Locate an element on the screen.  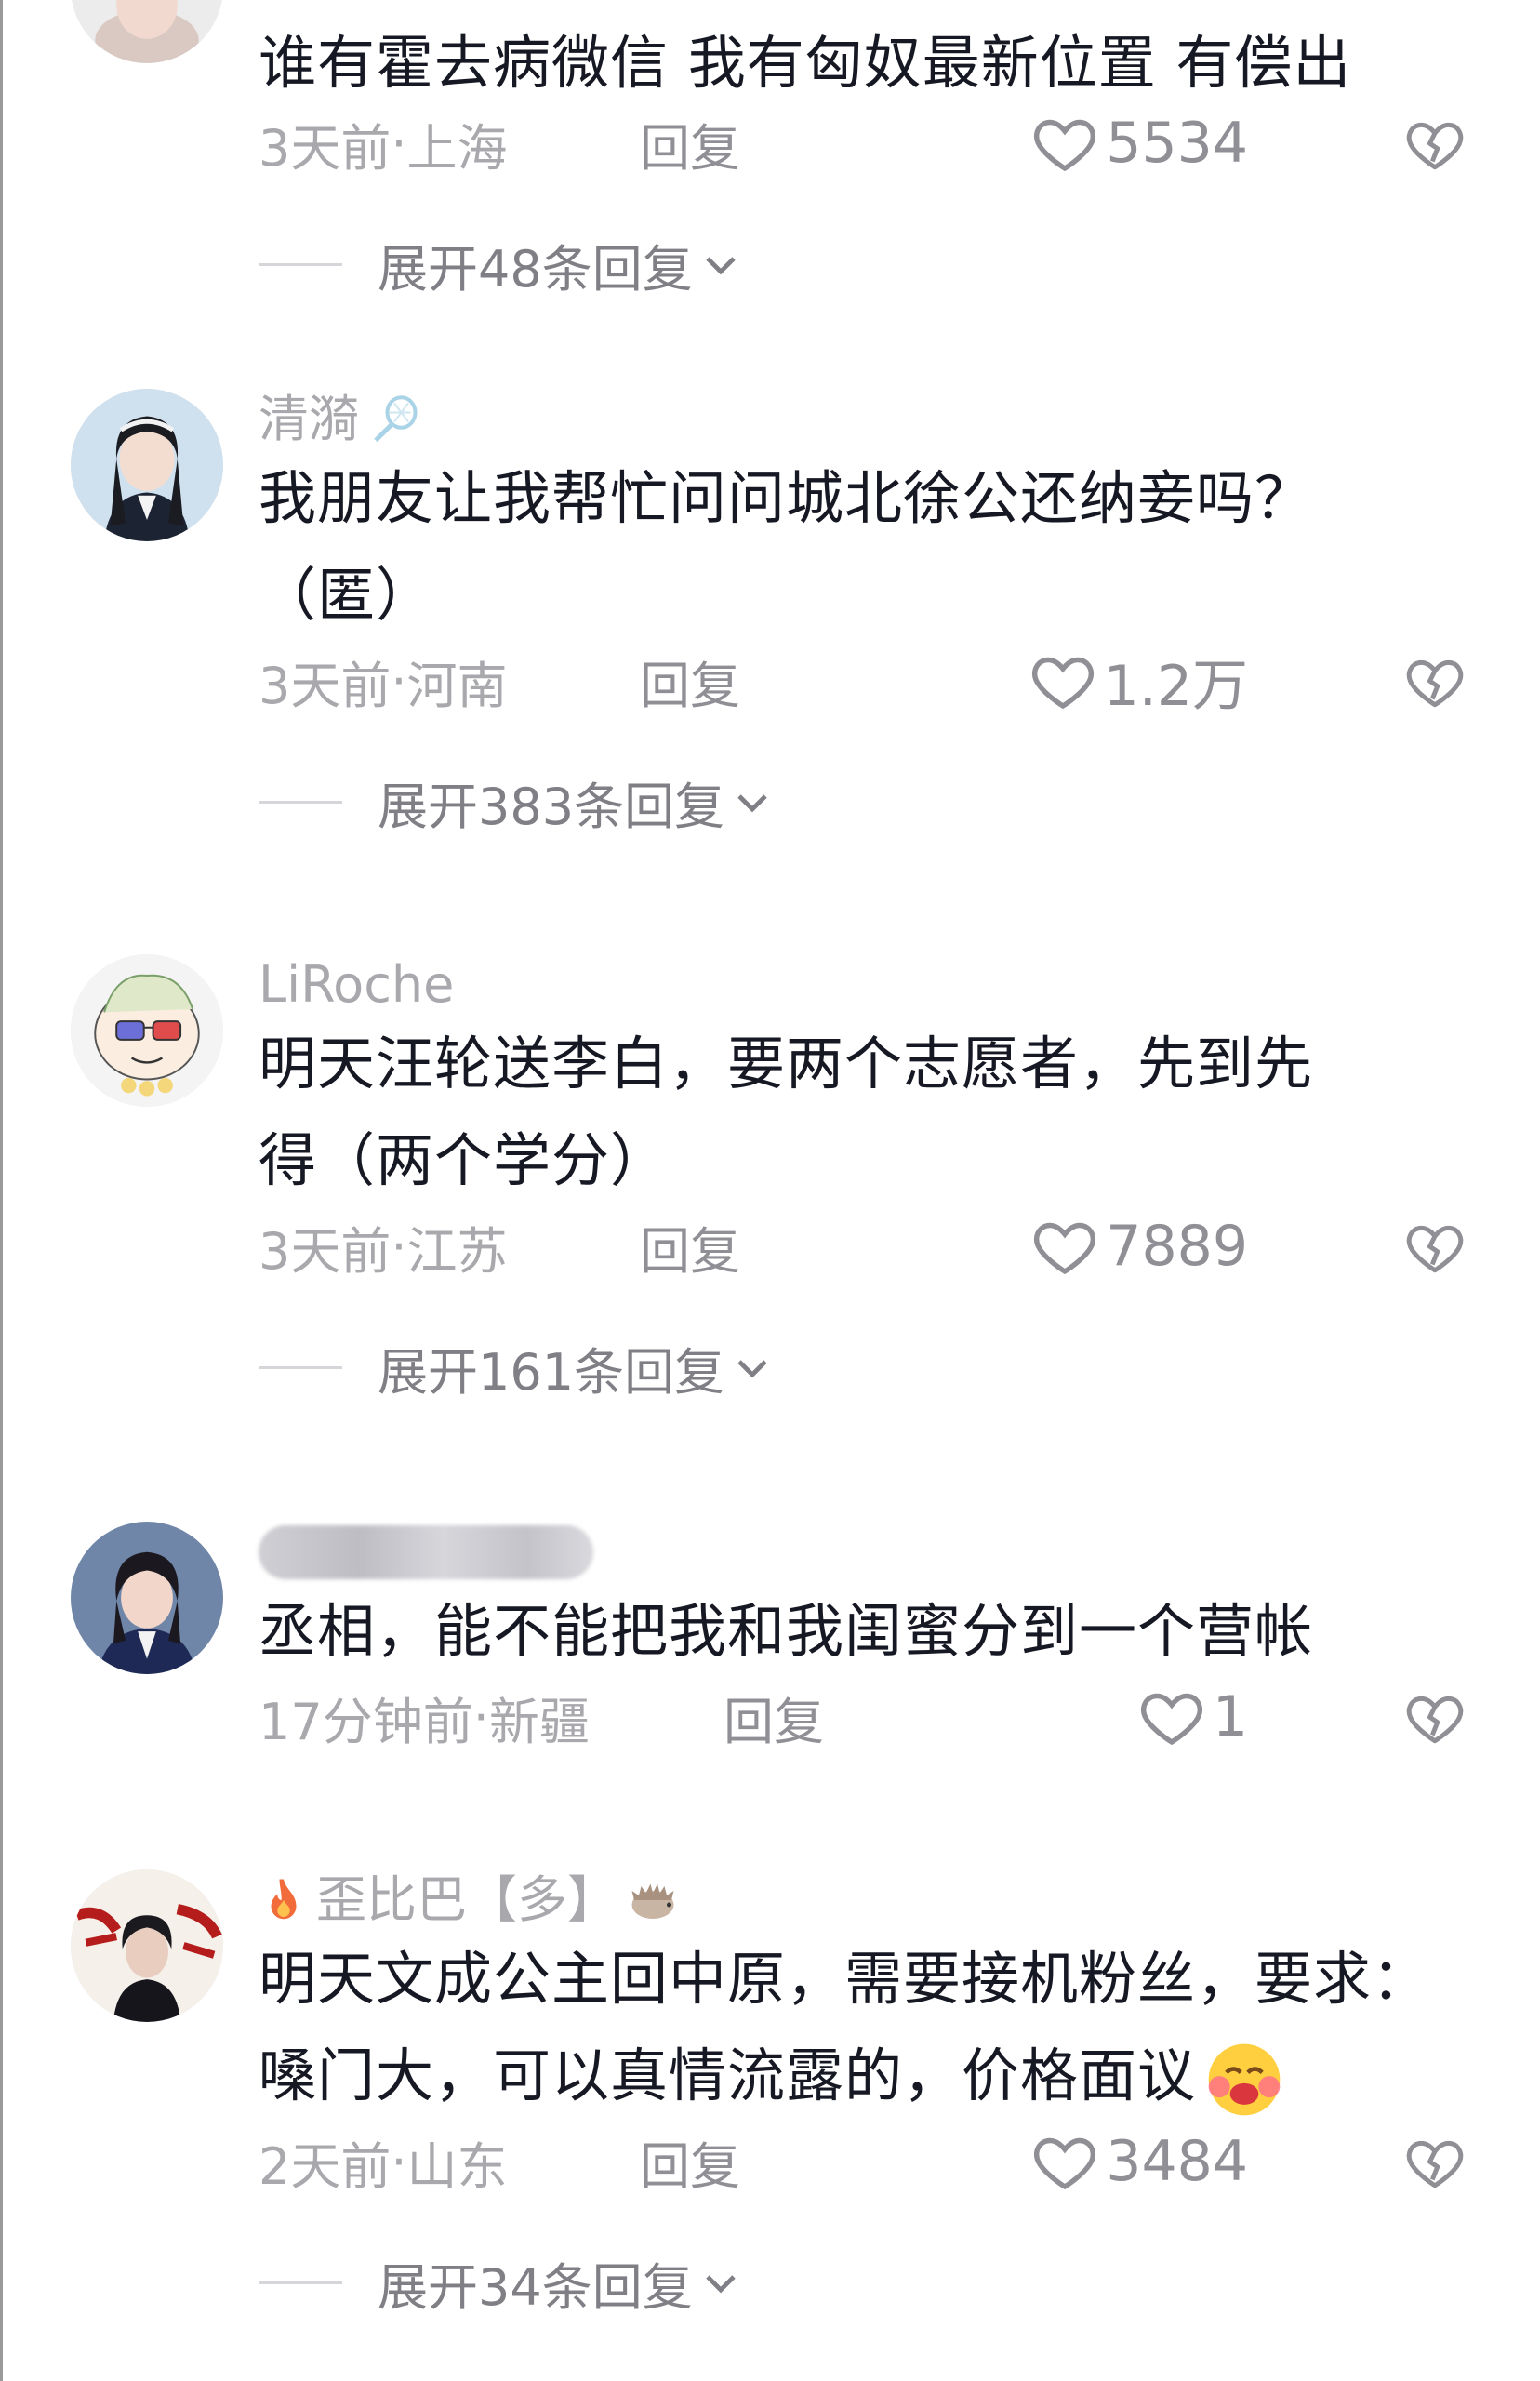
comment-meta: 3天前 · 上海 回复 5534 is located at coordinates (862, 143).